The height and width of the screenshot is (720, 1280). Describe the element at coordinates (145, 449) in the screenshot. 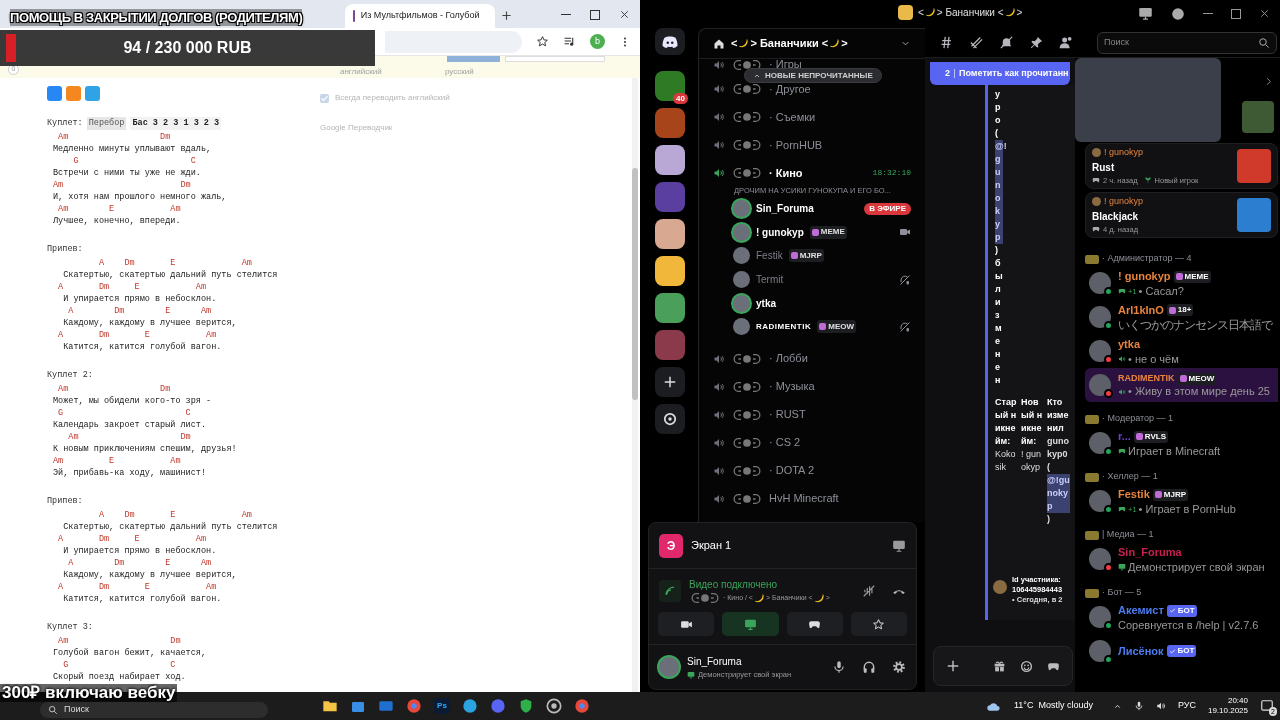

I see `lyric-line: К новым приключениям спешим, друзья!` at that location.